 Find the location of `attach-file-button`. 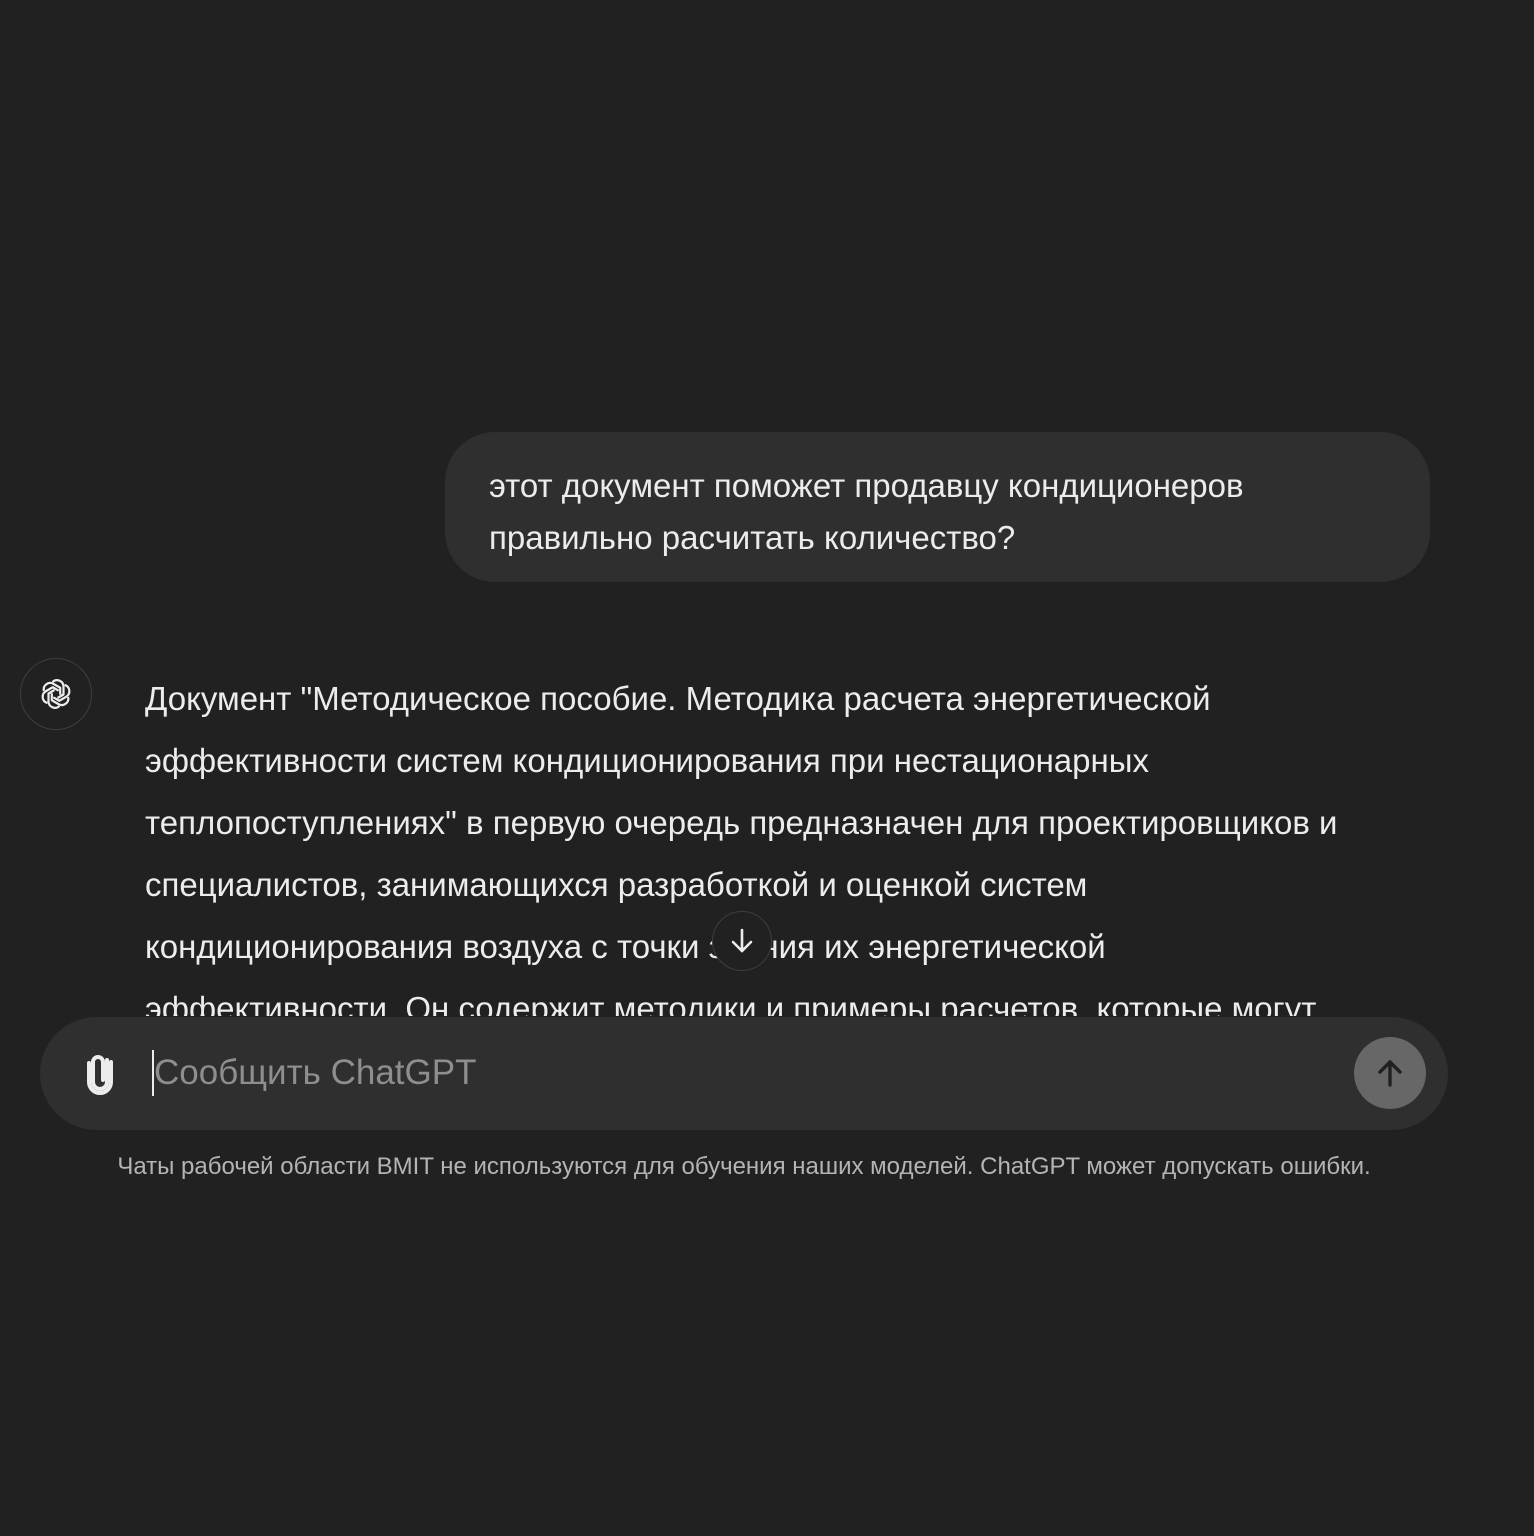

attach-file-button is located at coordinates (101, 1073).